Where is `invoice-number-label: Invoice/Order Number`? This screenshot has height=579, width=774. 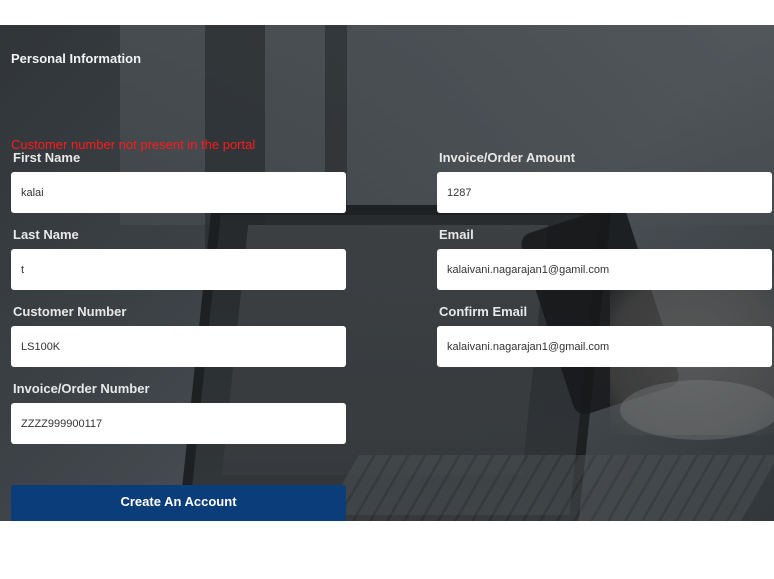
invoice-number-label: Invoice/Order Number is located at coordinates (81, 388).